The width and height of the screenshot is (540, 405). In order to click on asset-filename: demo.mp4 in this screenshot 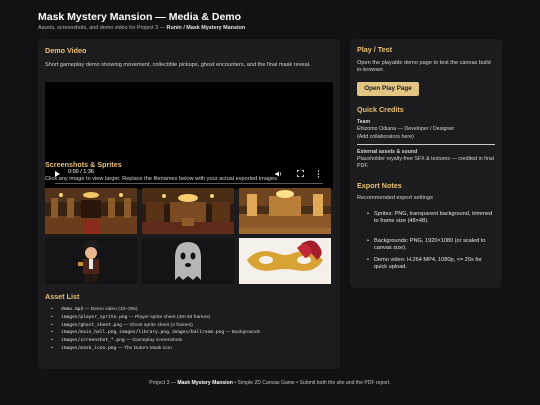, I will do `click(72, 309)`.